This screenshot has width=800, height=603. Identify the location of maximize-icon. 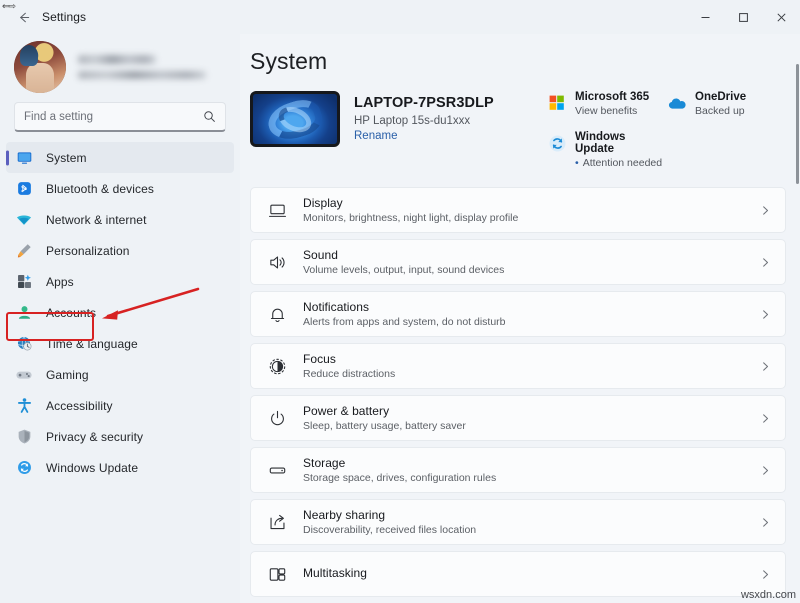
(743, 17).